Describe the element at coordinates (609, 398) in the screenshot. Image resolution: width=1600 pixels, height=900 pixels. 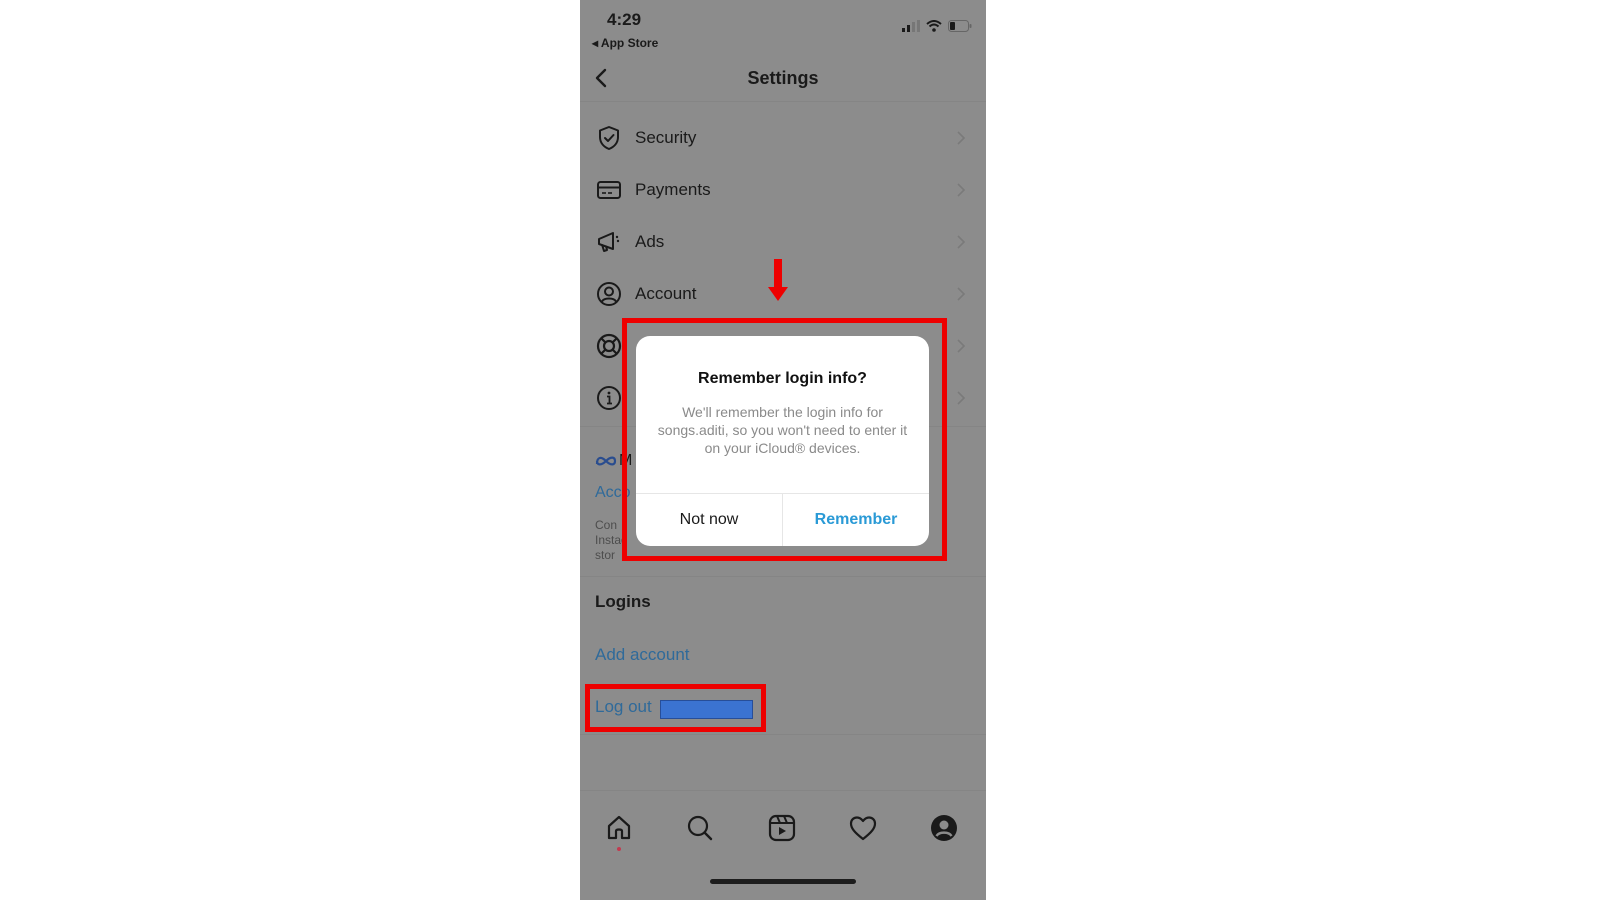
I see `info-icon` at that location.